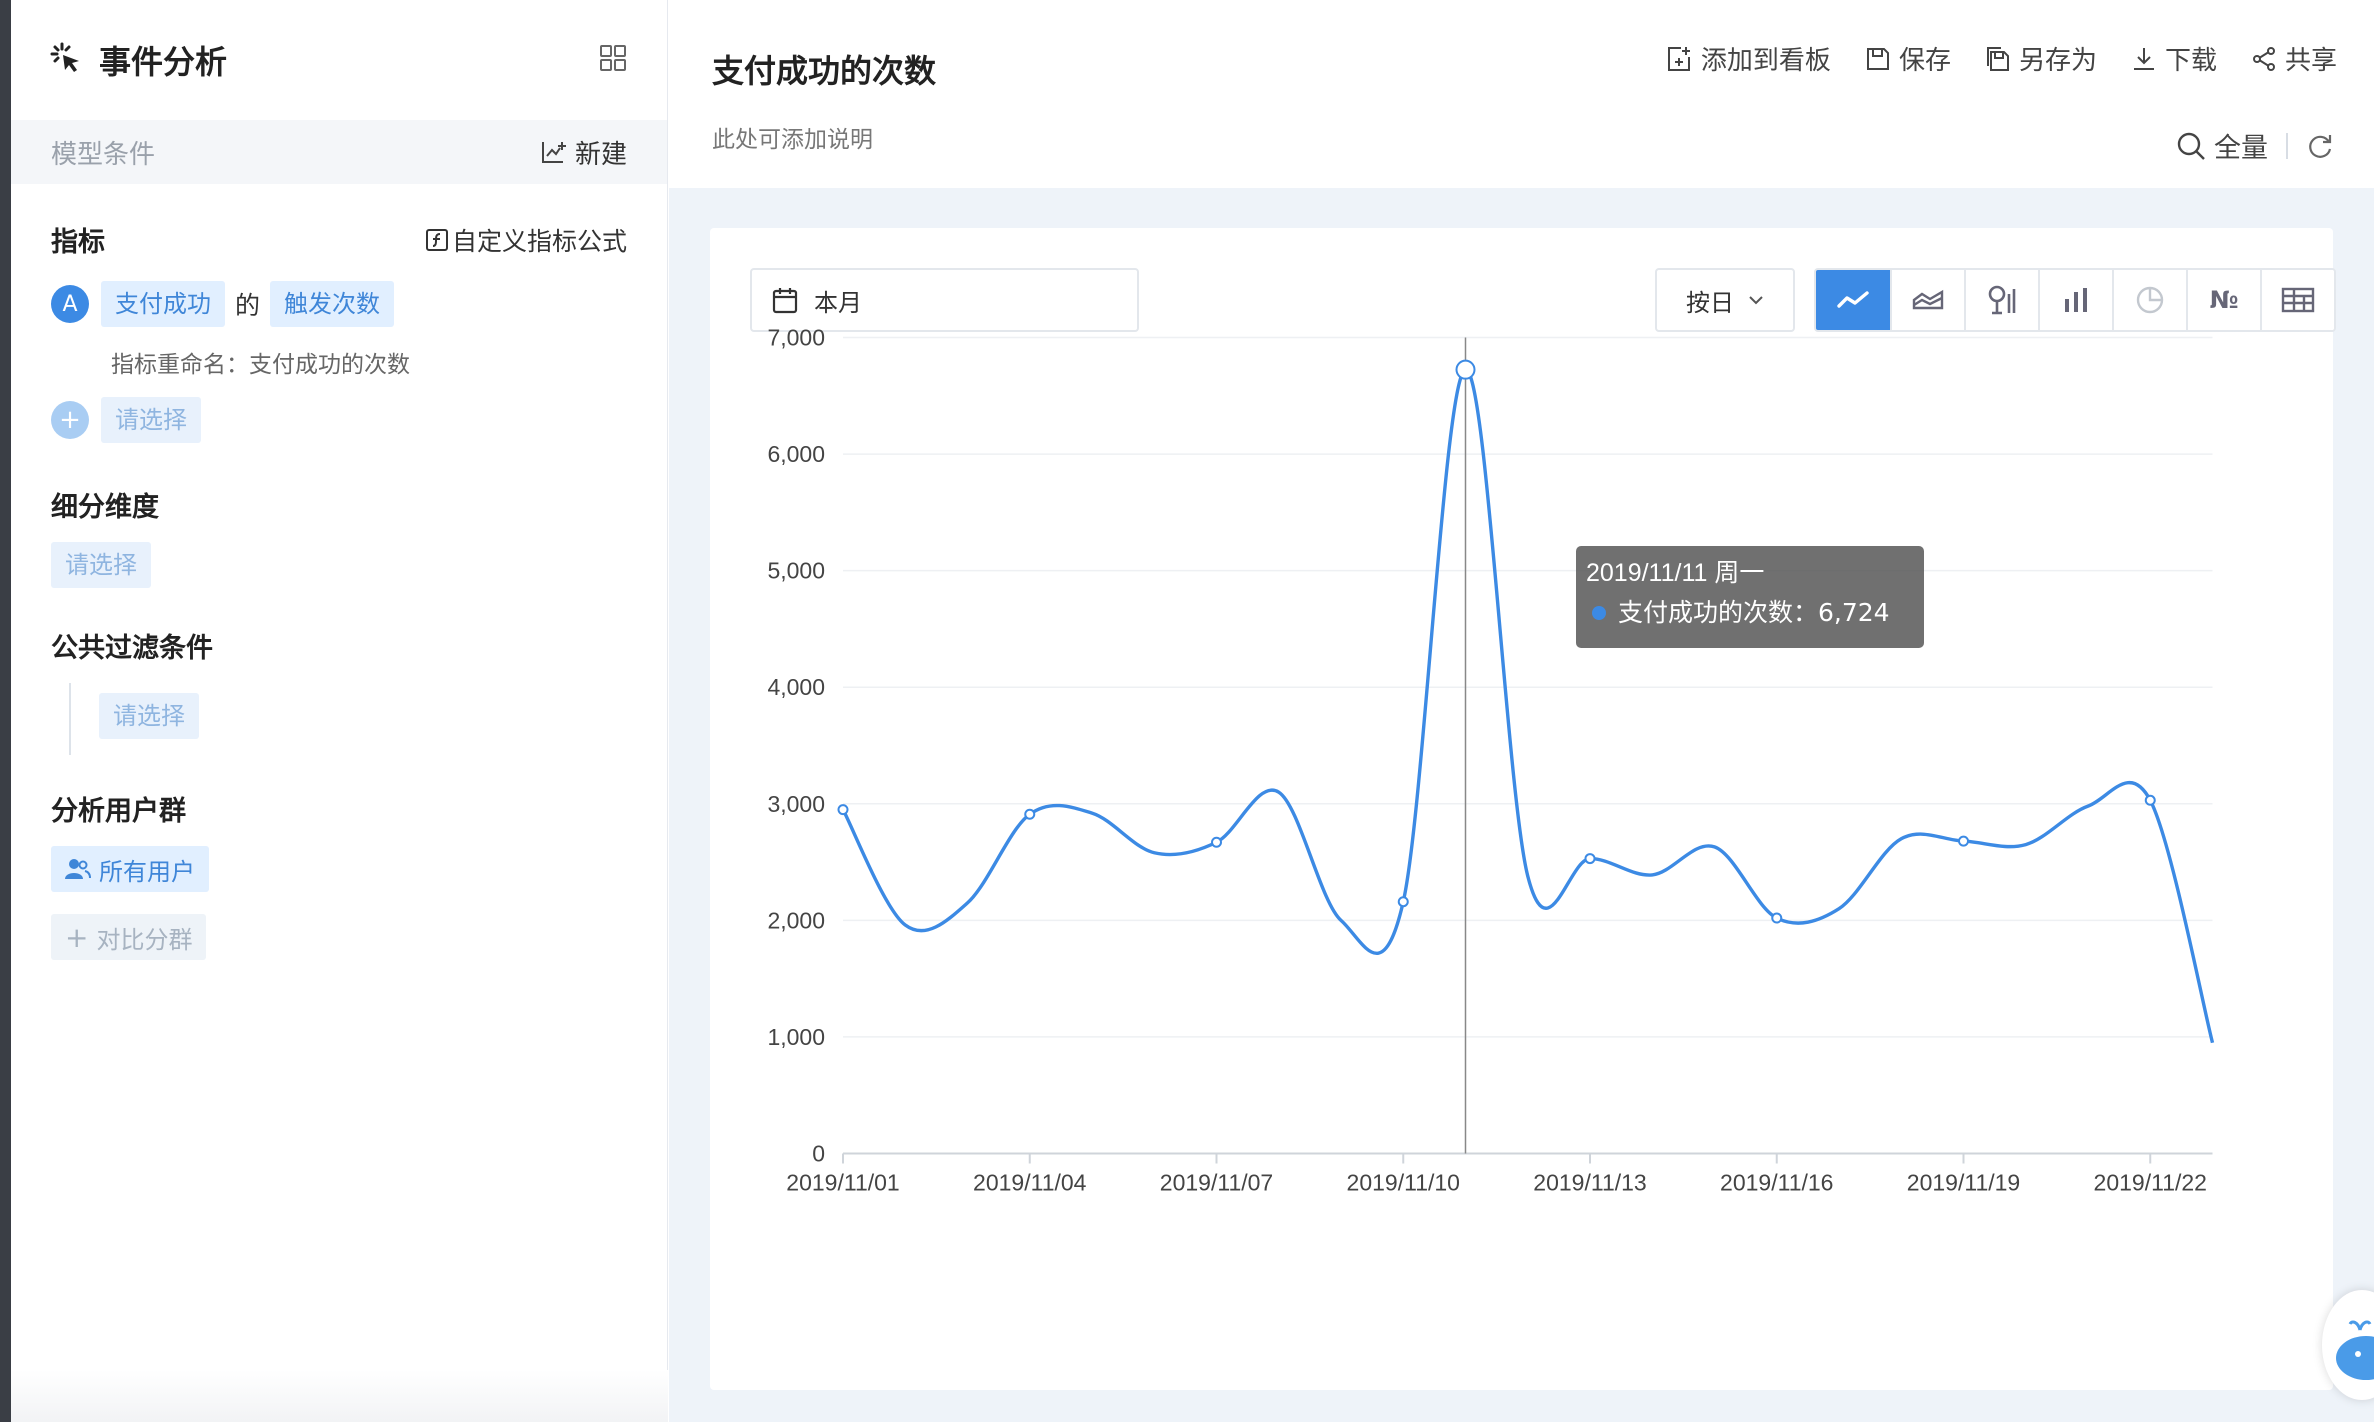 This screenshot has height=1422, width=2374. Describe the element at coordinates (339, 536) in the screenshot. I see `dimension-section: 细分维度 请选择` at that location.